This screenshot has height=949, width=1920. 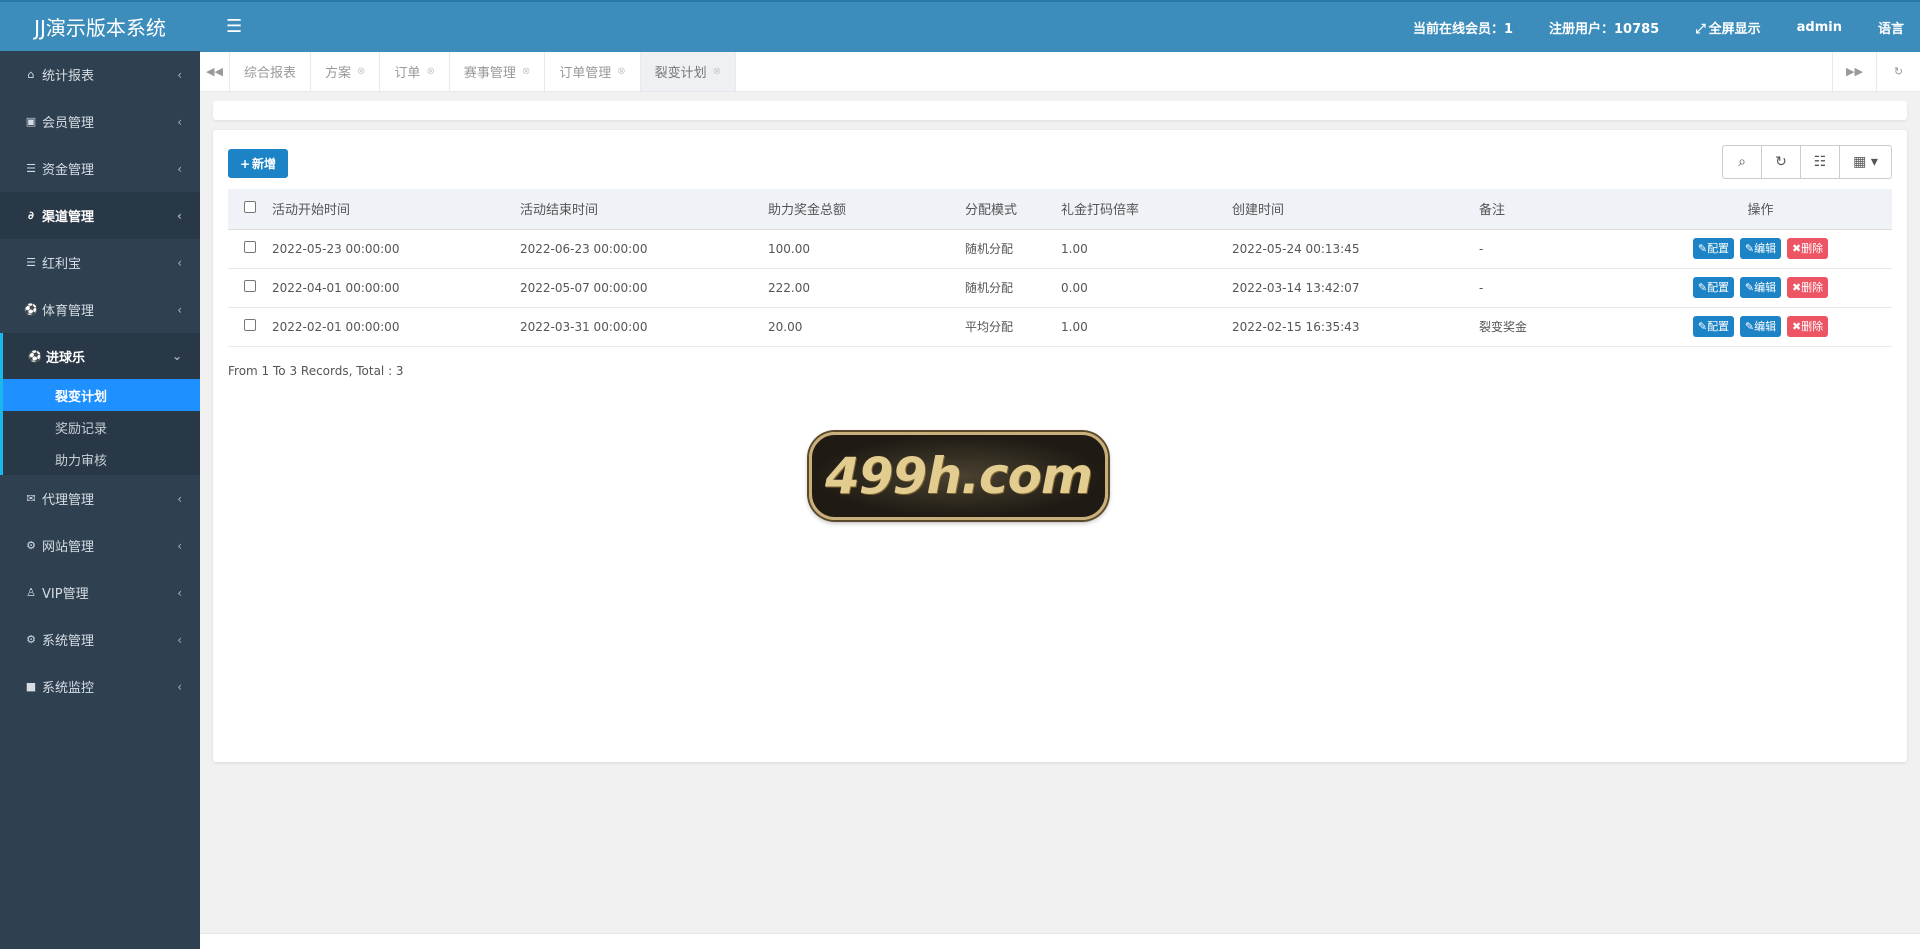 I want to click on column-header: 分配模式, so click(x=1013, y=209).